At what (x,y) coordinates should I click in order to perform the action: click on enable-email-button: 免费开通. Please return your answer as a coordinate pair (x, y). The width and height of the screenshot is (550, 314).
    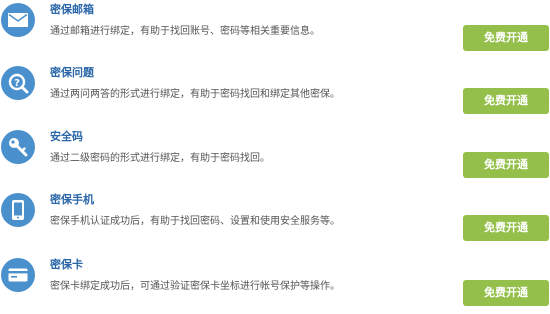
    Looking at the image, I should click on (506, 38).